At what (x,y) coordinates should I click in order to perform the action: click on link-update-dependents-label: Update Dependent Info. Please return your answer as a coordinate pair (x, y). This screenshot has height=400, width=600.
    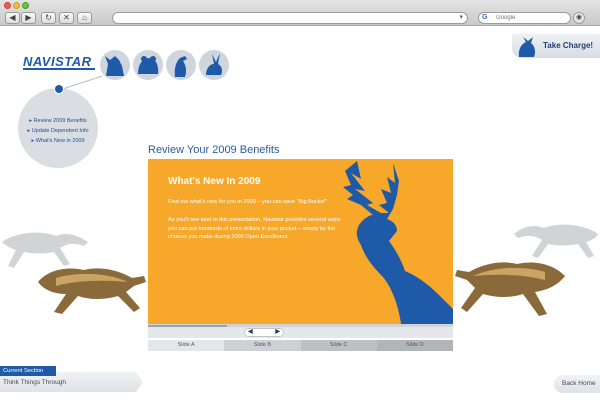
    Looking at the image, I should click on (60, 131).